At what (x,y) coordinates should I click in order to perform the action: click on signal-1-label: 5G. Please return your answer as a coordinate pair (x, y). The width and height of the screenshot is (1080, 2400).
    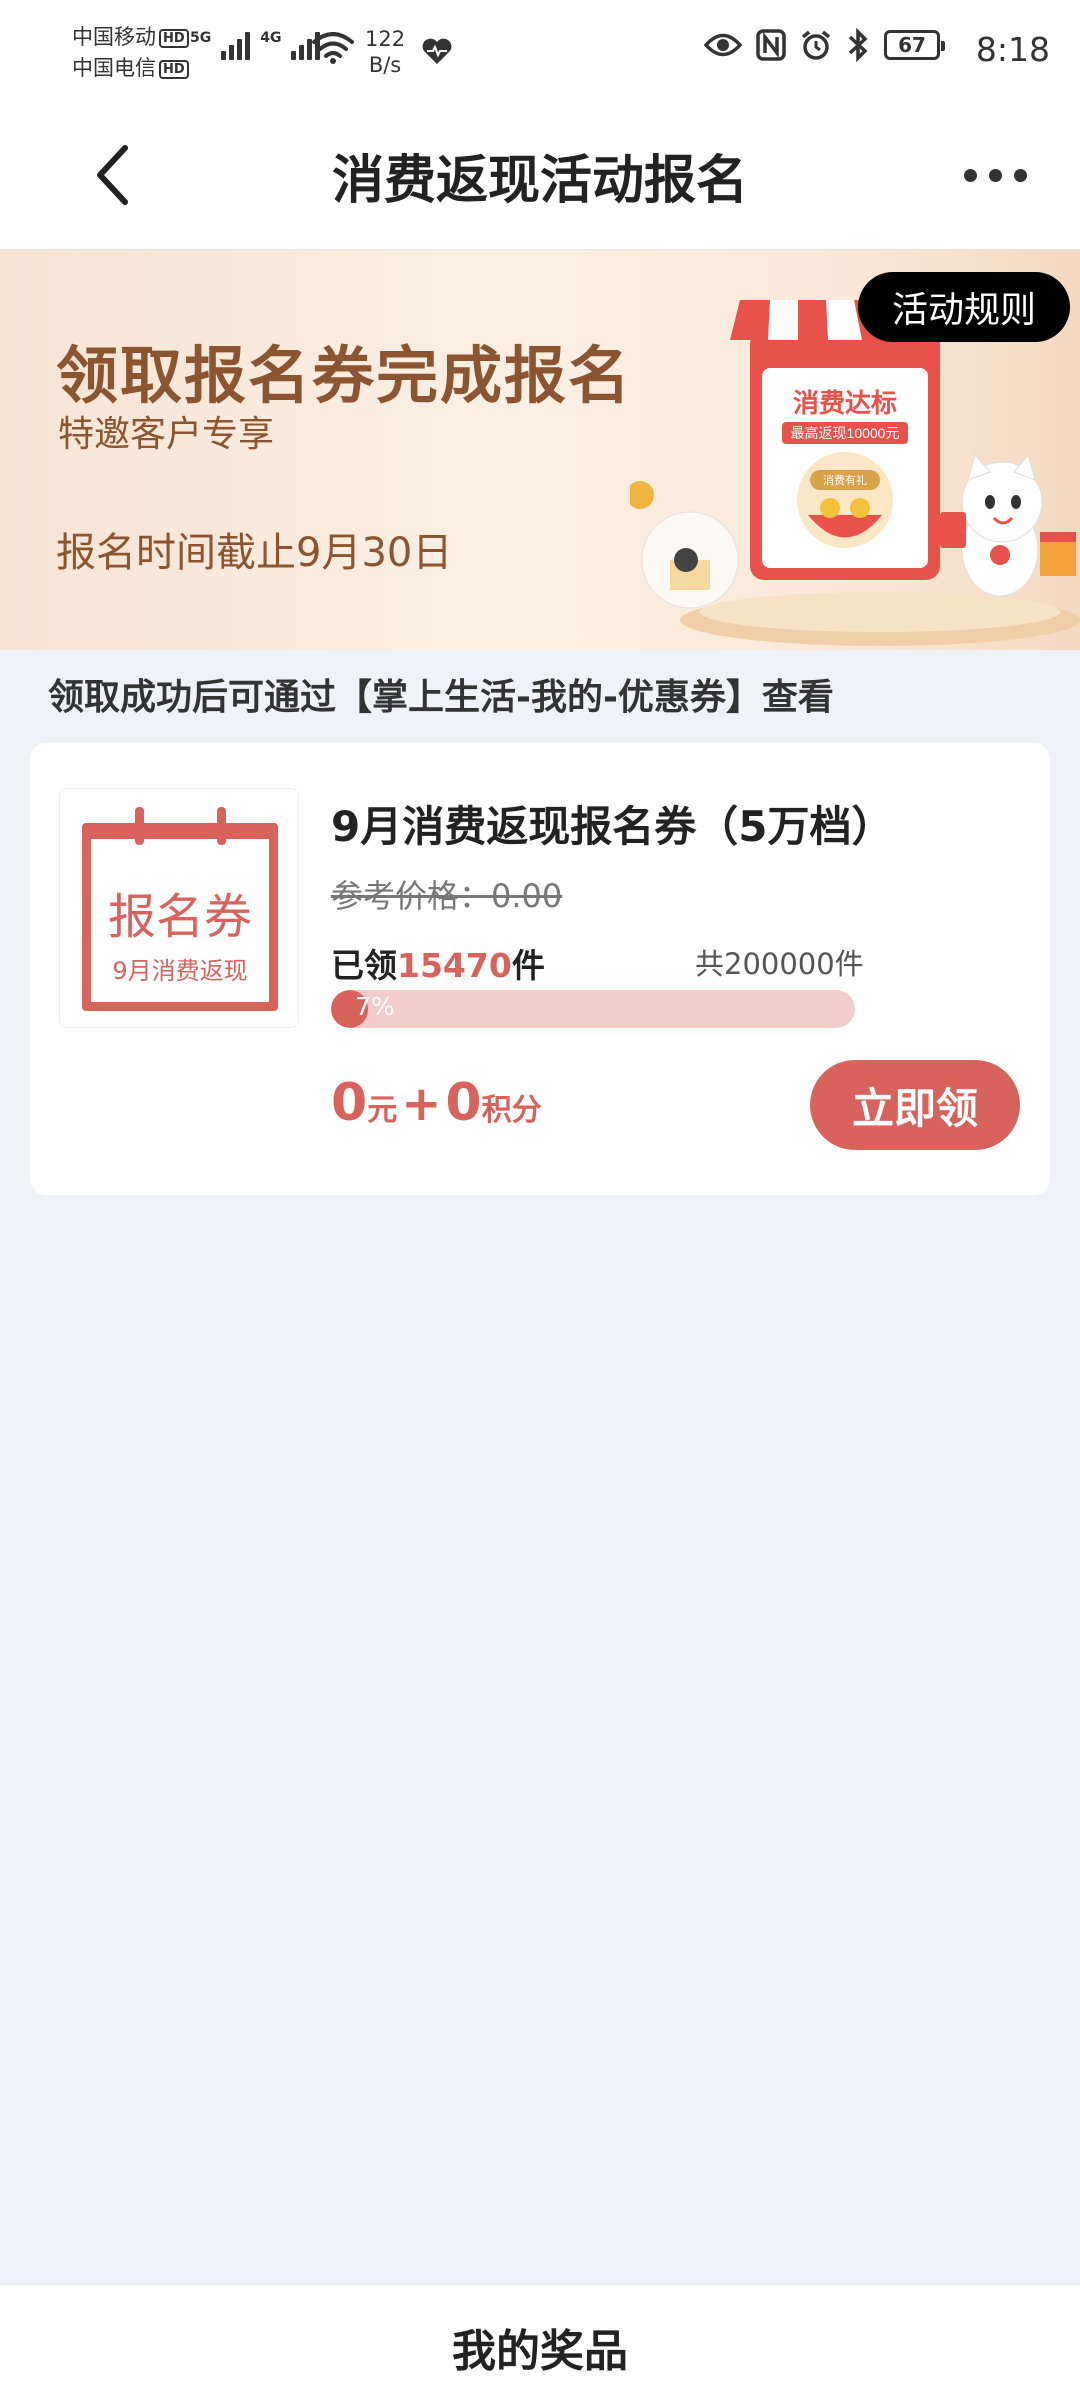
    Looking at the image, I should click on (201, 38).